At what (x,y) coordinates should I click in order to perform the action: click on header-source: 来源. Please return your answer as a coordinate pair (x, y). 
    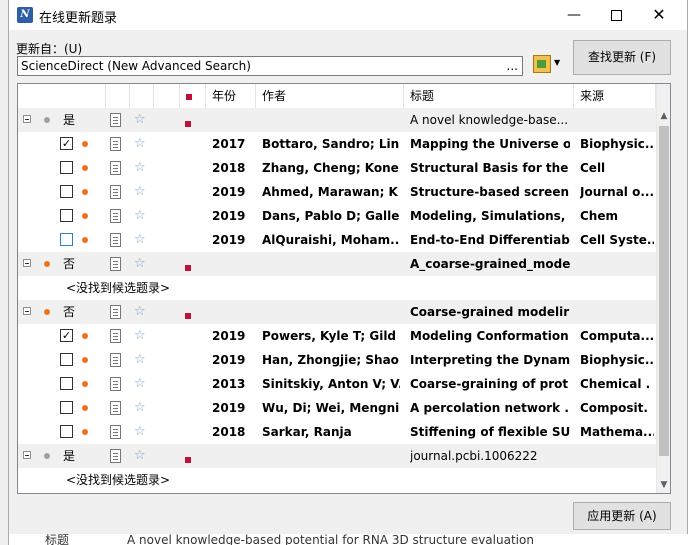
    Looking at the image, I should click on (615, 96).